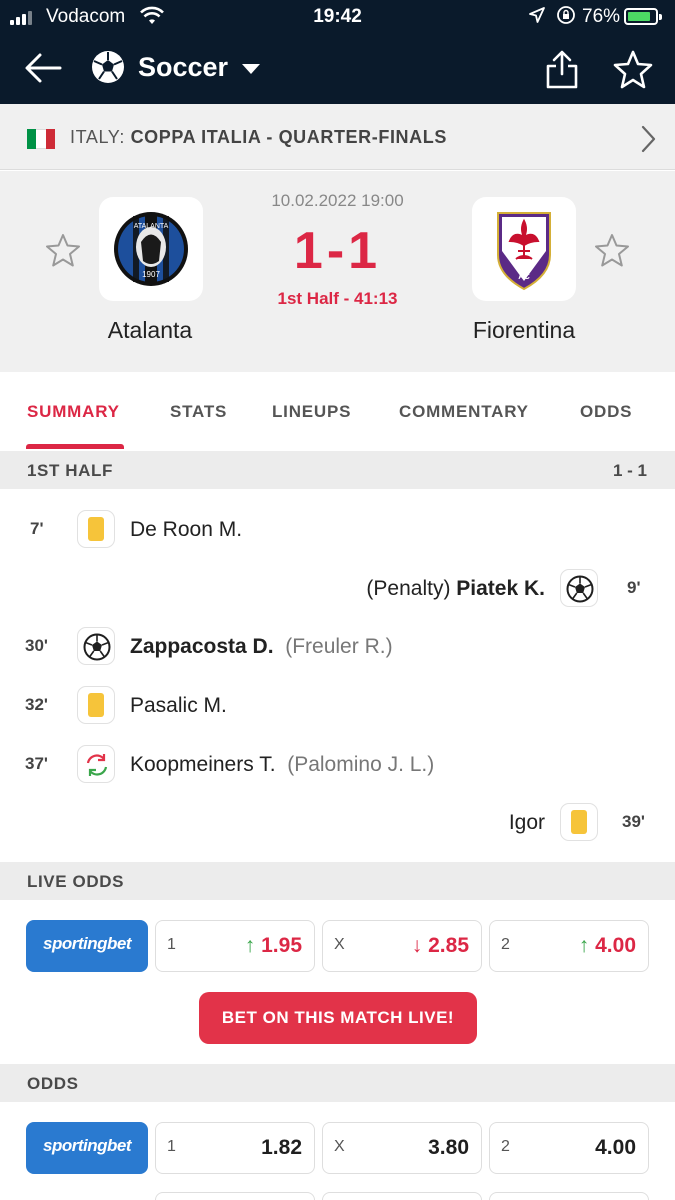 The image size is (675, 1200). I want to click on status-bar: Vodacom 19:42 76%, so click(337, 17).